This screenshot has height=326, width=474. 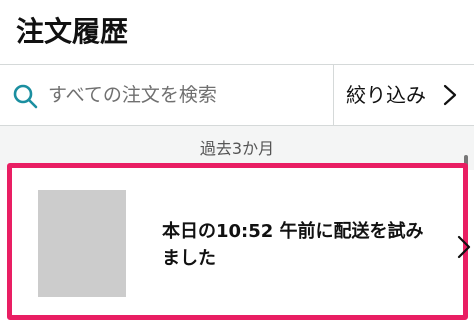 I want to click on delivery-status-text: 本日の10:52 午前に配送を試みました, so click(x=293, y=245).